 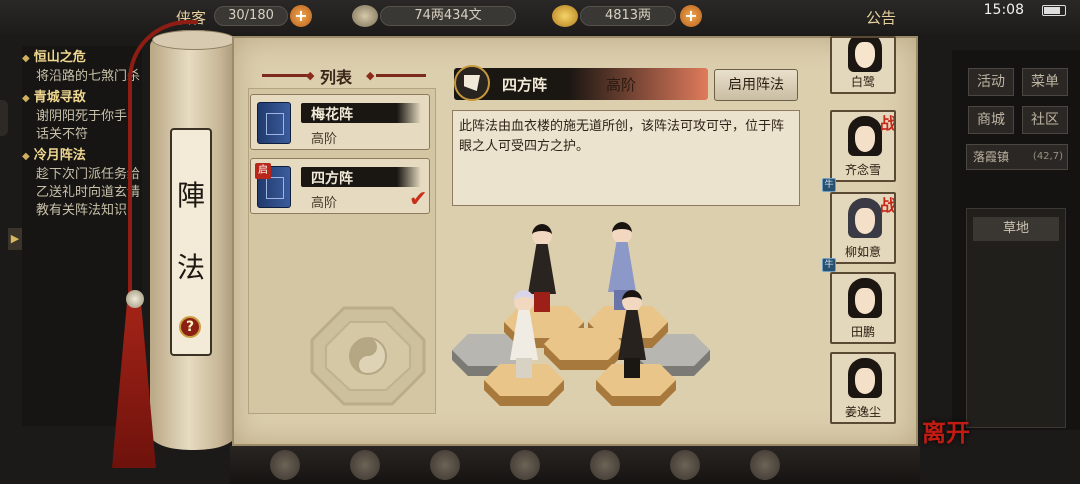 I want to click on terrain-panel: 草地, so click(x=1016, y=318).